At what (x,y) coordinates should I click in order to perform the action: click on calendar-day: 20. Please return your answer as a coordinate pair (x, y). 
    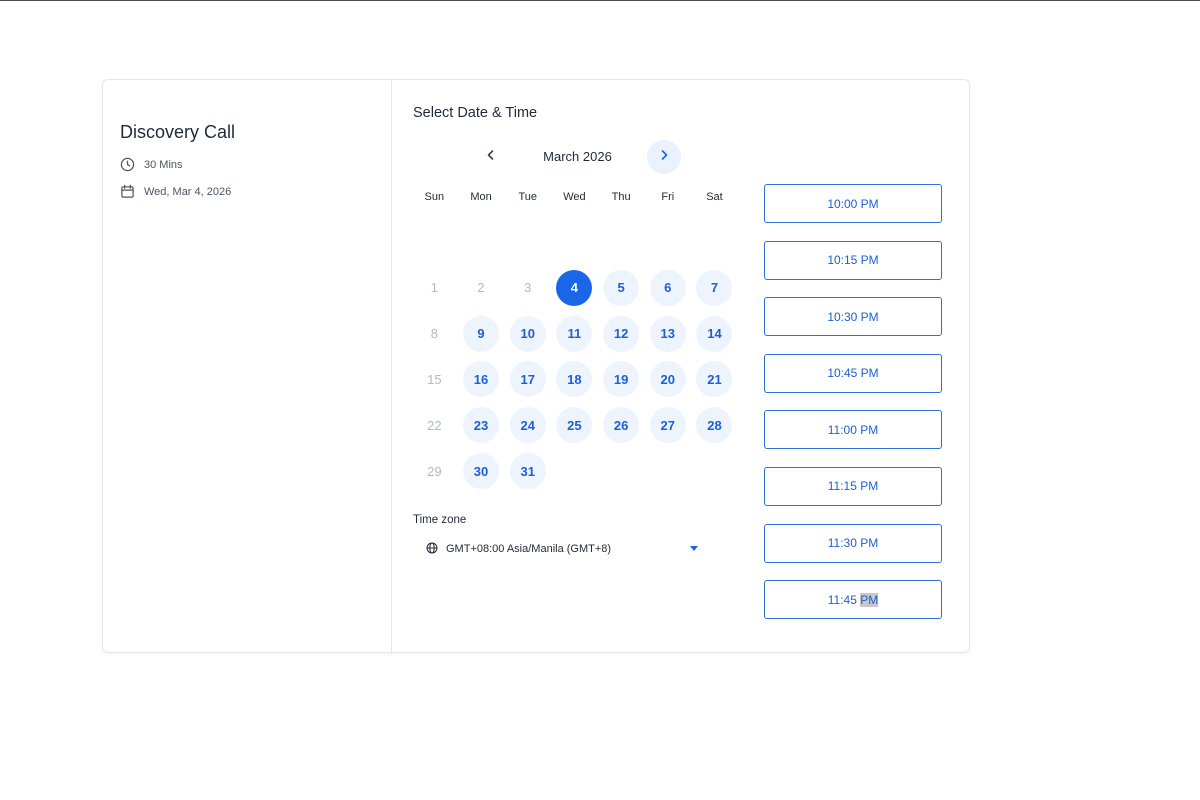
    Looking at the image, I should click on (667, 379).